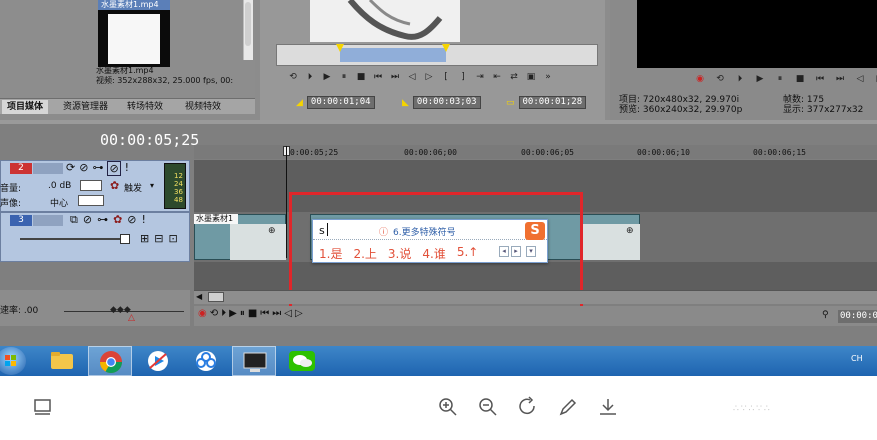  What do you see at coordinates (233, 313) in the screenshot?
I see `transport-play-icon: ▶` at bounding box center [233, 313].